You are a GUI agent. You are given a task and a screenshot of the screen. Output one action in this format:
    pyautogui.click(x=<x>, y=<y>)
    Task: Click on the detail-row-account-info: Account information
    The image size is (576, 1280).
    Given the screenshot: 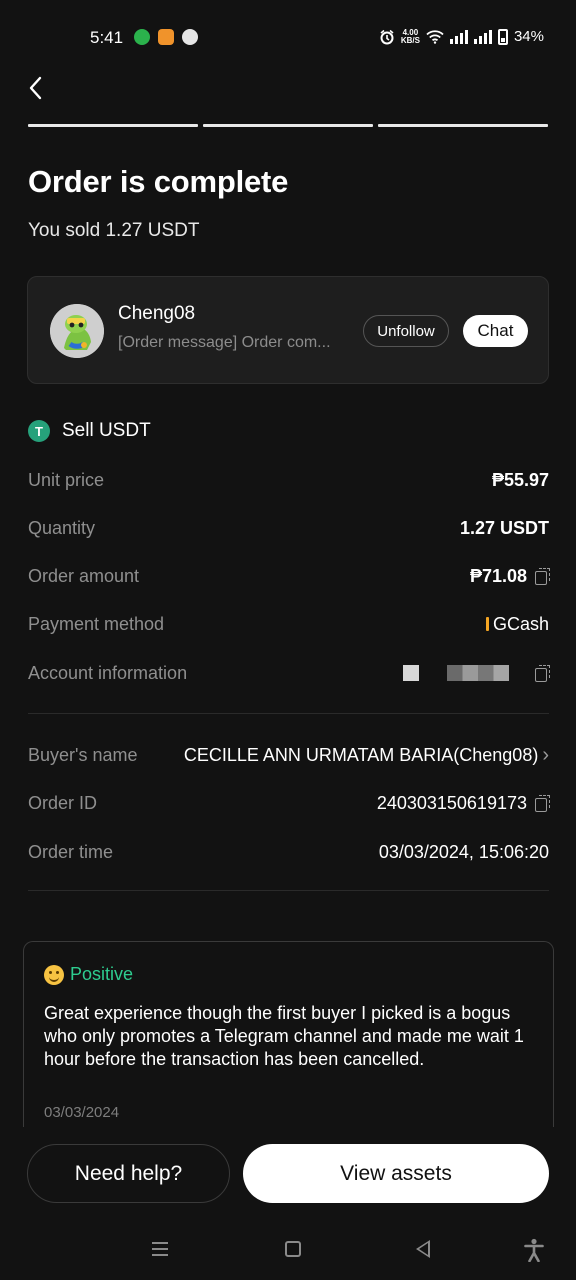 What is the action you would take?
    pyautogui.click(x=289, y=673)
    